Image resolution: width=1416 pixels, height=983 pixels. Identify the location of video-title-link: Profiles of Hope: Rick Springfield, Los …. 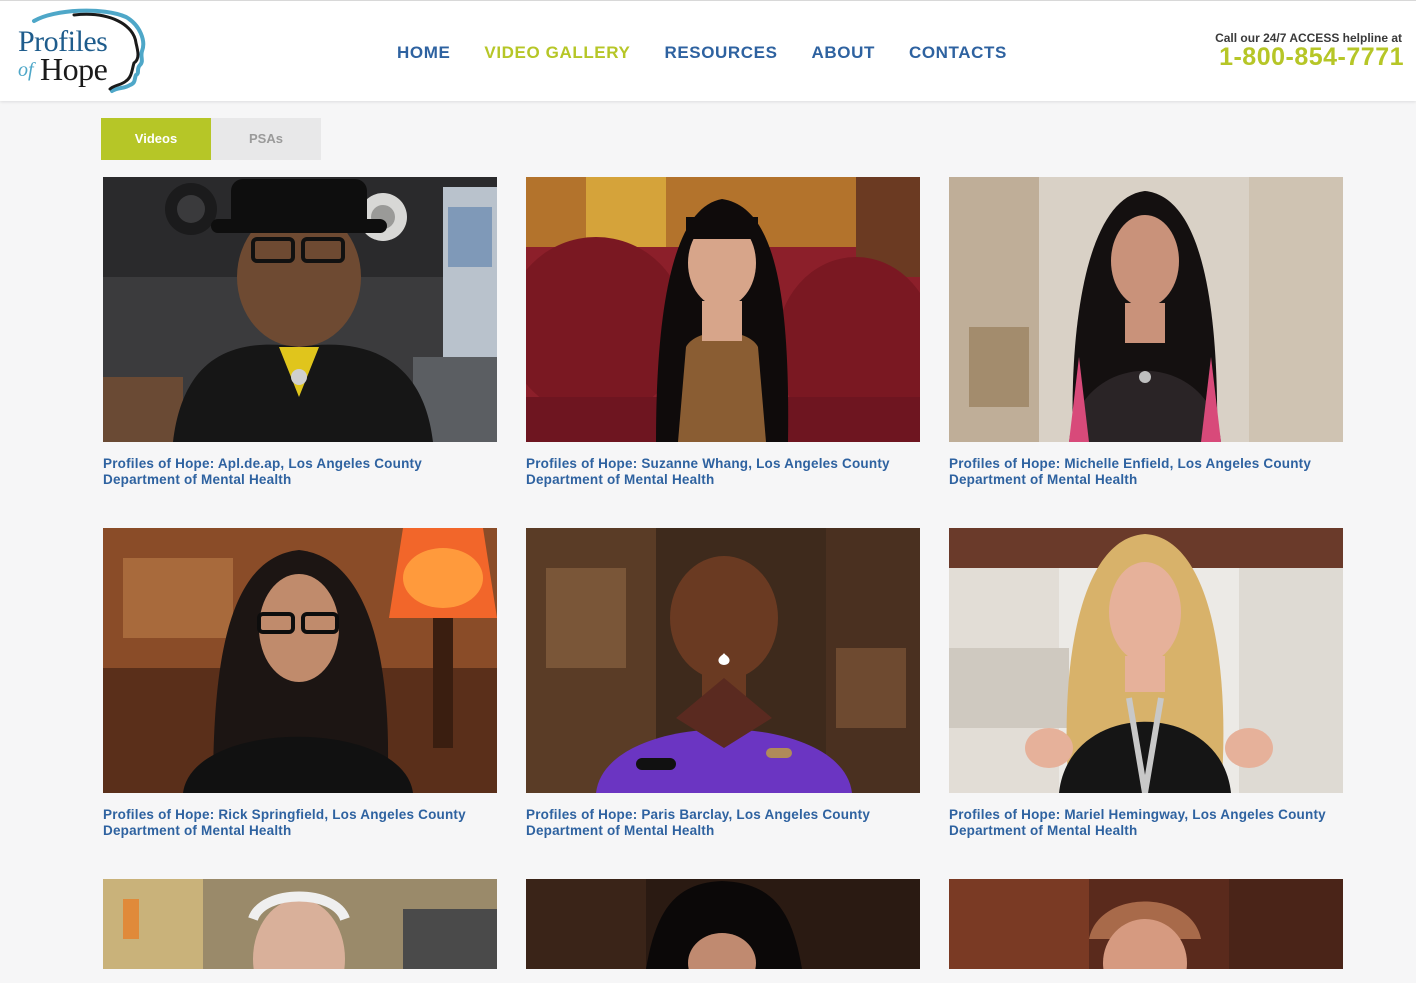
(300, 823).